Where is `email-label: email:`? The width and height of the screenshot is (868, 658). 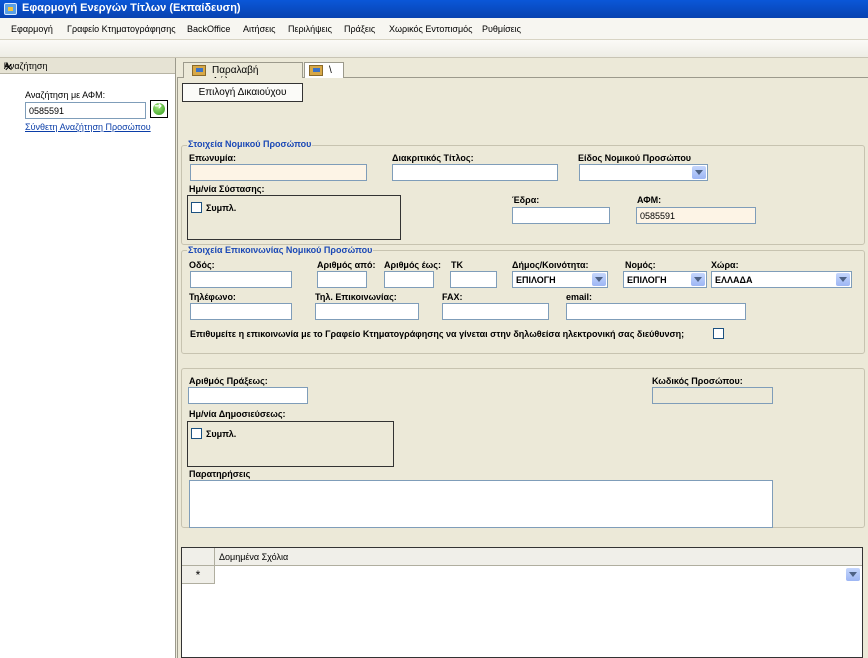 email-label: email: is located at coordinates (579, 297).